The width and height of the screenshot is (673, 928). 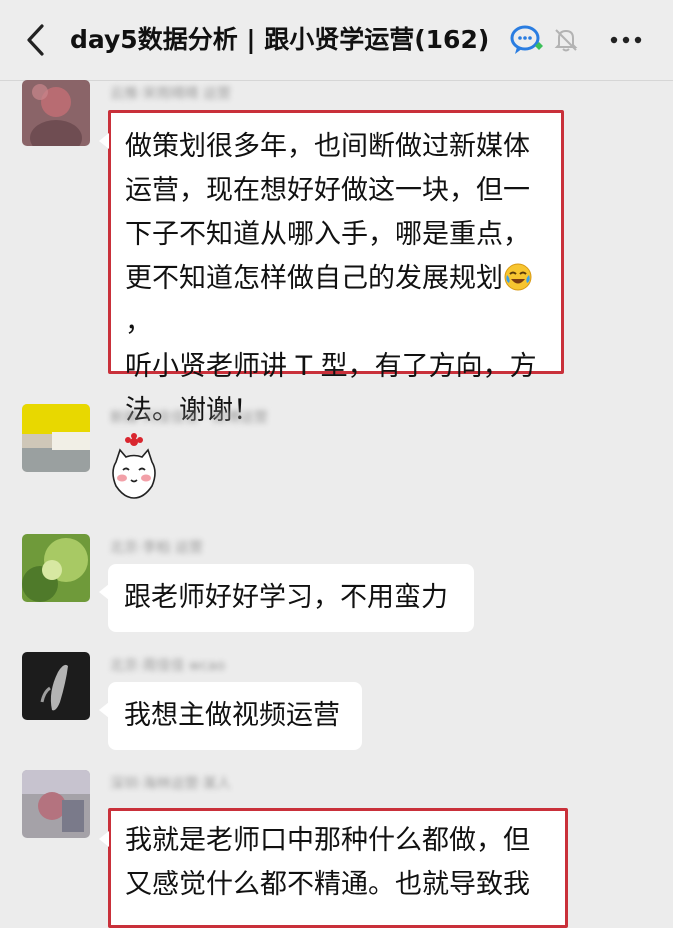 I want to click on cat-sticker-icon, so click(x=134, y=467).